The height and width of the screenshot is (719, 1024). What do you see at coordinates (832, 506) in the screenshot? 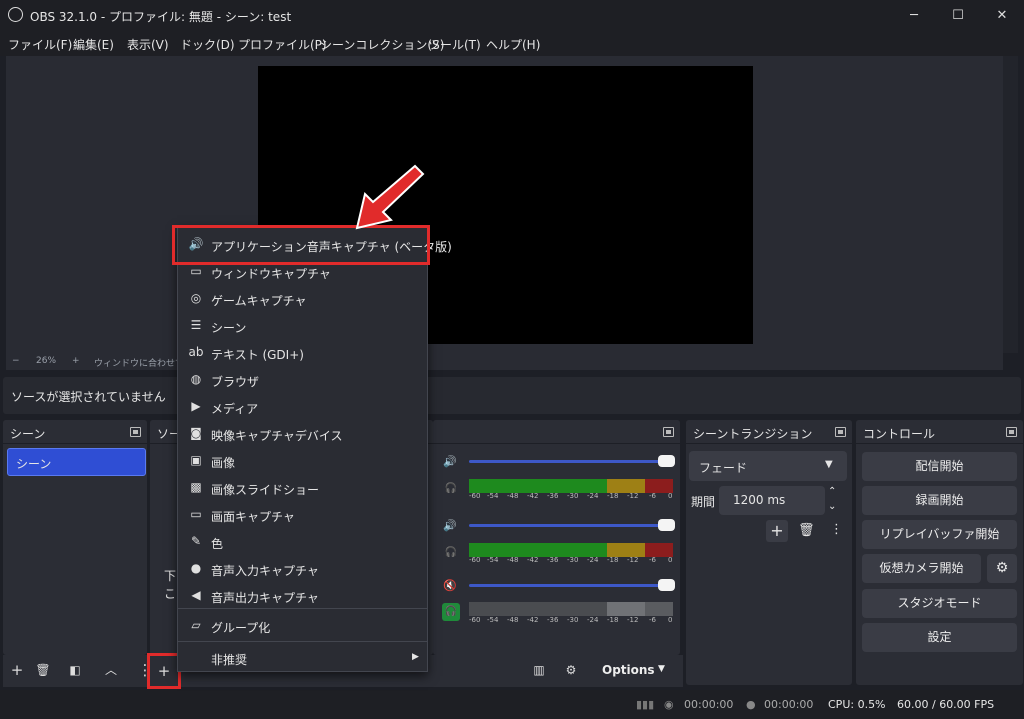
I see `chevron-down-icon: ⌄` at bounding box center [832, 506].